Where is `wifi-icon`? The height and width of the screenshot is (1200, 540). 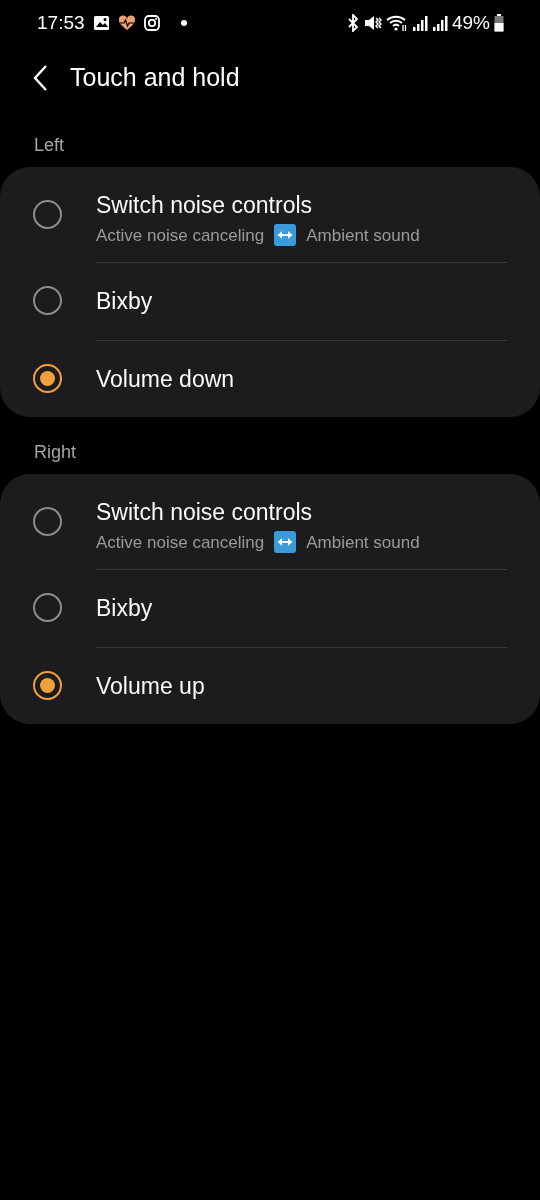 wifi-icon is located at coordinates (396, 23).